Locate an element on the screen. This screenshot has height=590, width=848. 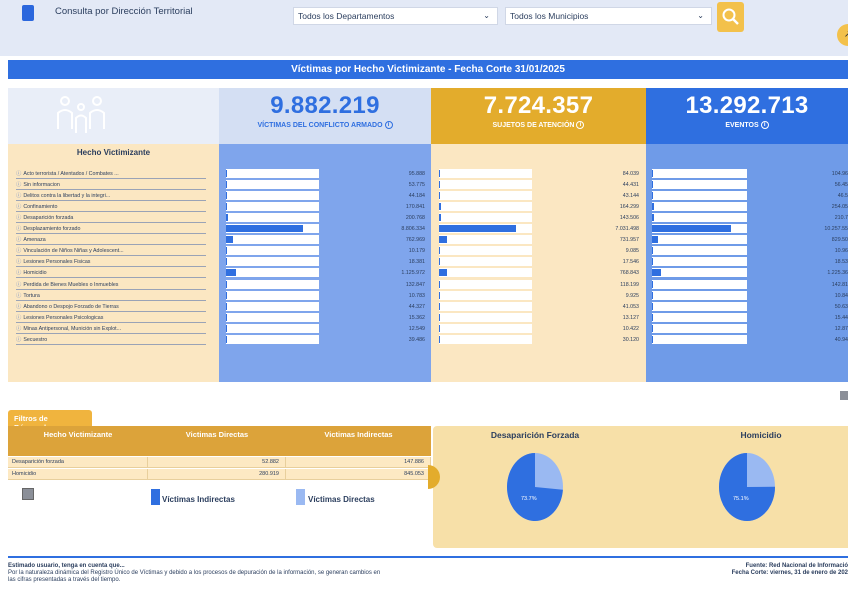
kpi-victimas-value: 9.882.219 is located at coordinates (325, 105).